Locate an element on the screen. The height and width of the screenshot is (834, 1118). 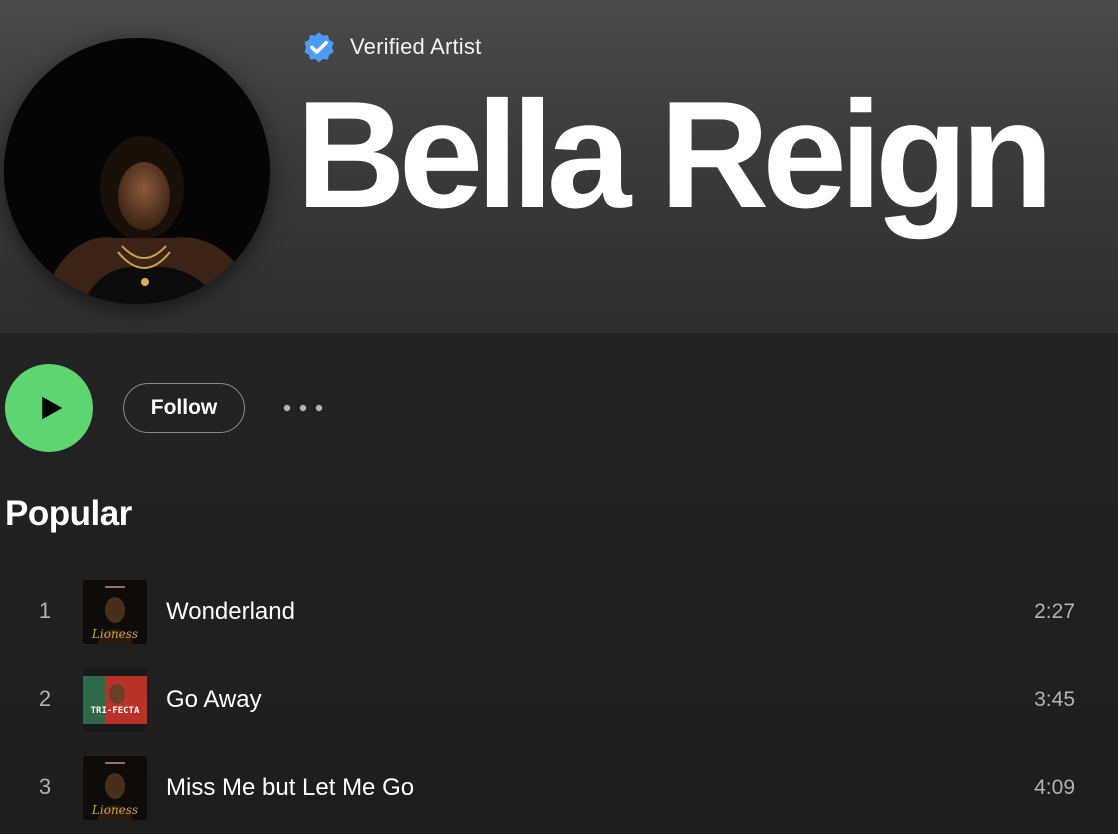
more-options-button is located at coordinates (301, 408).